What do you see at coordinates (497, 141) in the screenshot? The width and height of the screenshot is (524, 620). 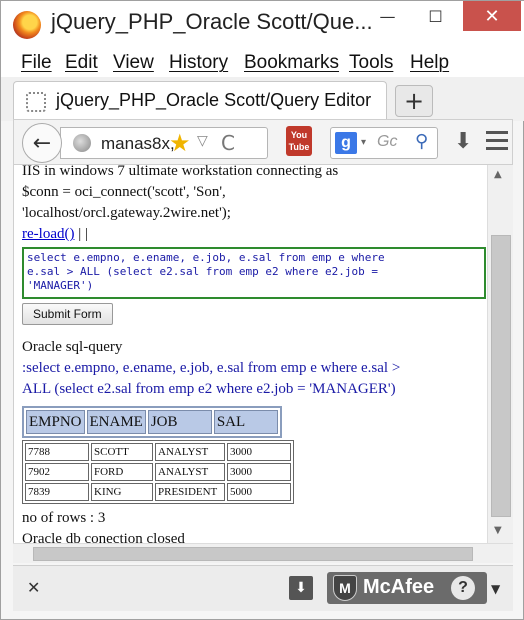 I see `hamburger-menu-icon` at bounding box center [497, 141].